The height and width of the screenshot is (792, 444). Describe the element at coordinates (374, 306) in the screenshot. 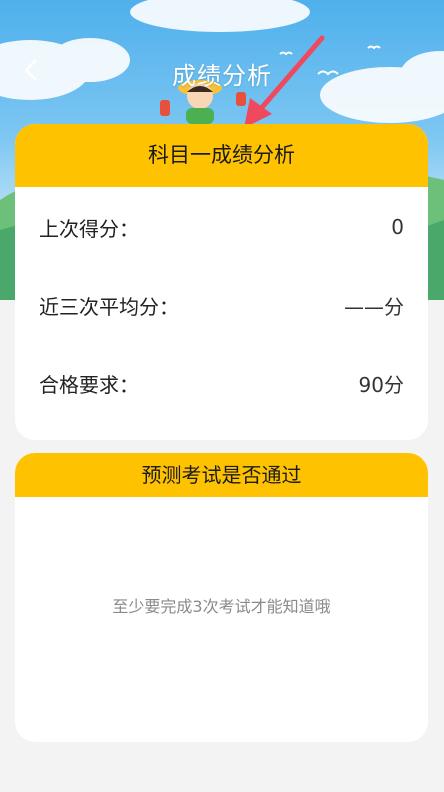

I see `average-score-value: ——分` at that location.